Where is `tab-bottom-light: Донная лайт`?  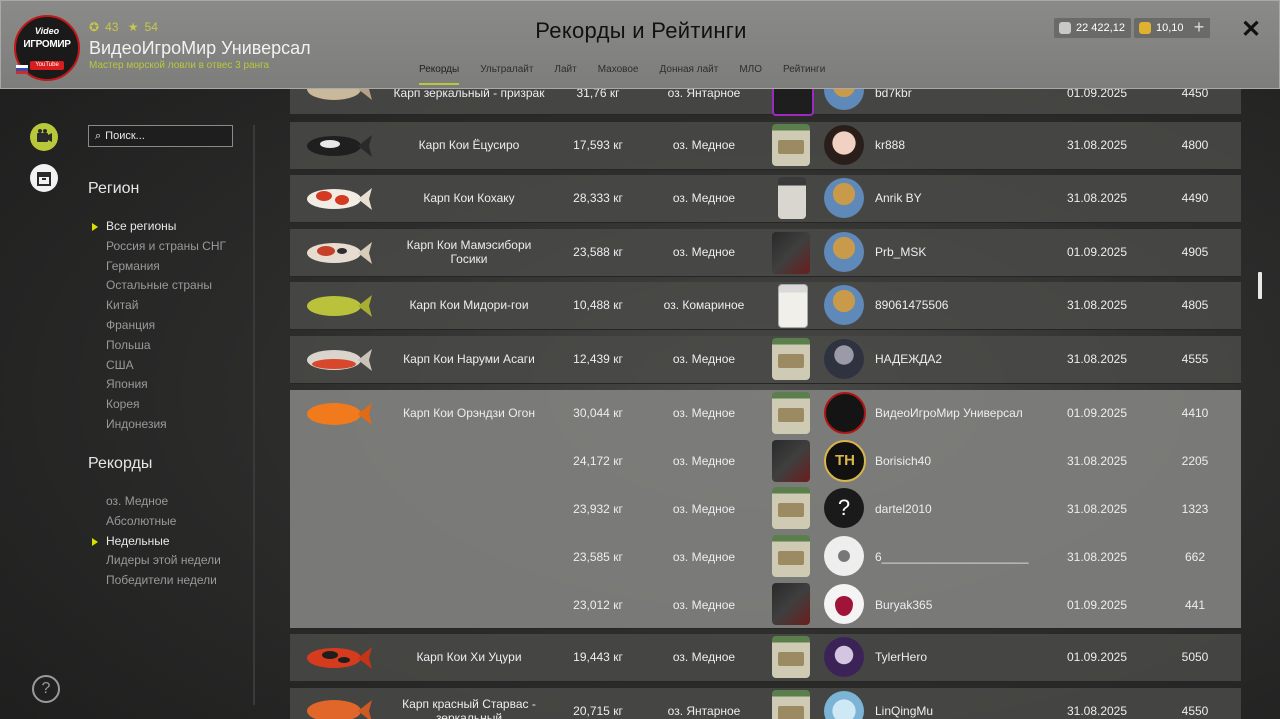
tab-bottom-light: Донная лайт is located at coordinates (689, 74).